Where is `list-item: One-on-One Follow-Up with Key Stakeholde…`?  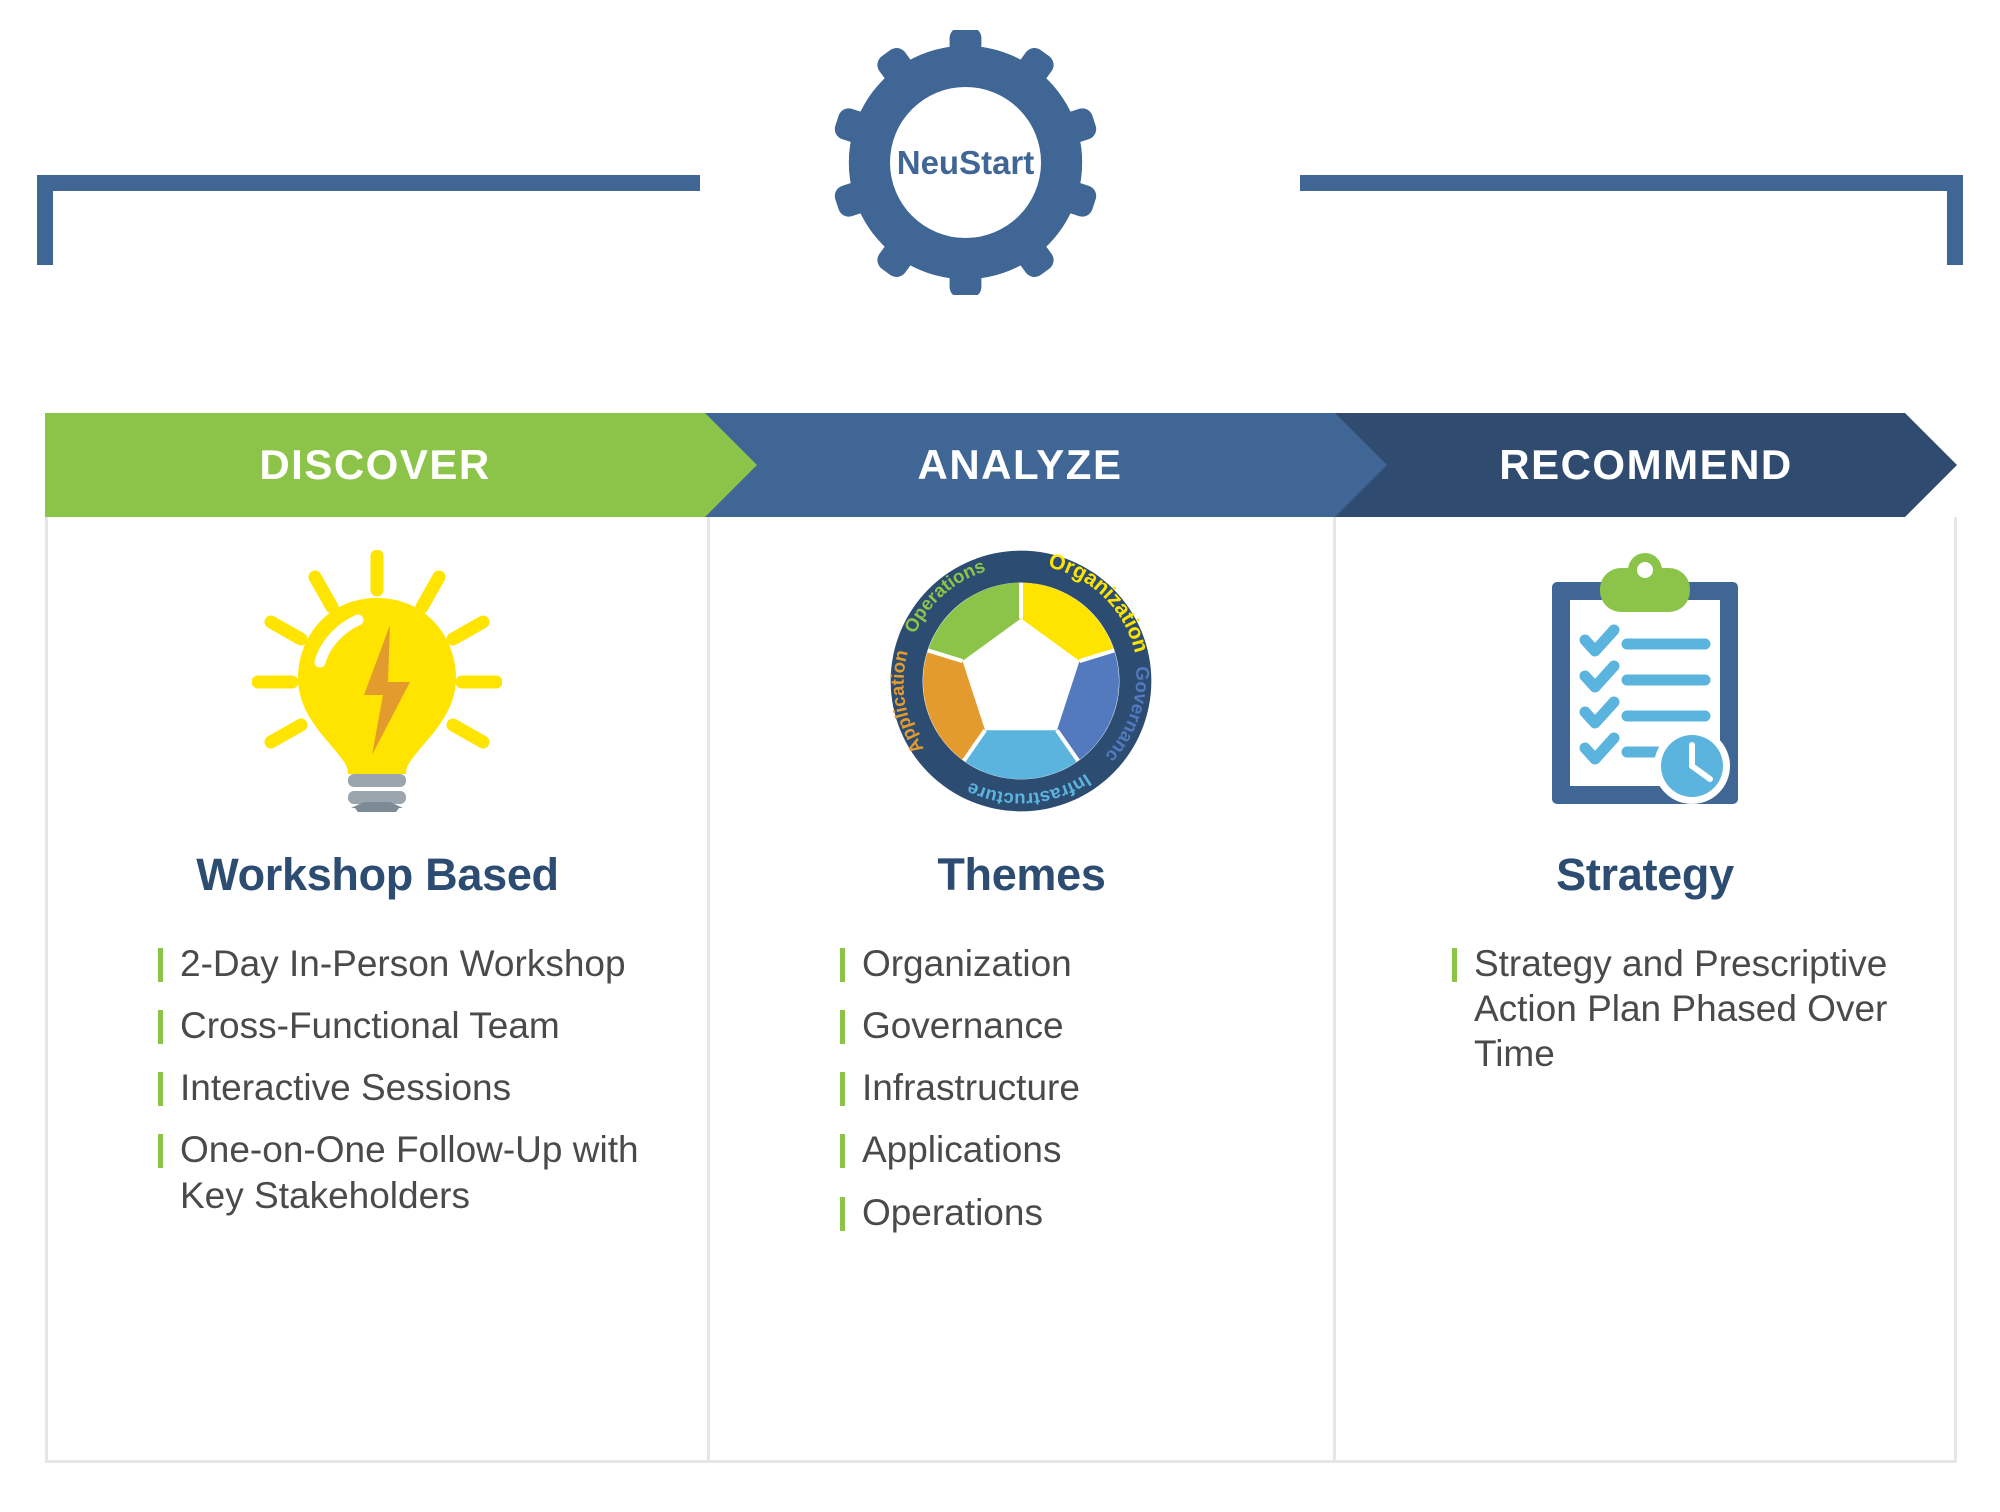
list-item: One-on-One Follow-Up with Key Stakeholde… is located at coordinates (412, 1172).